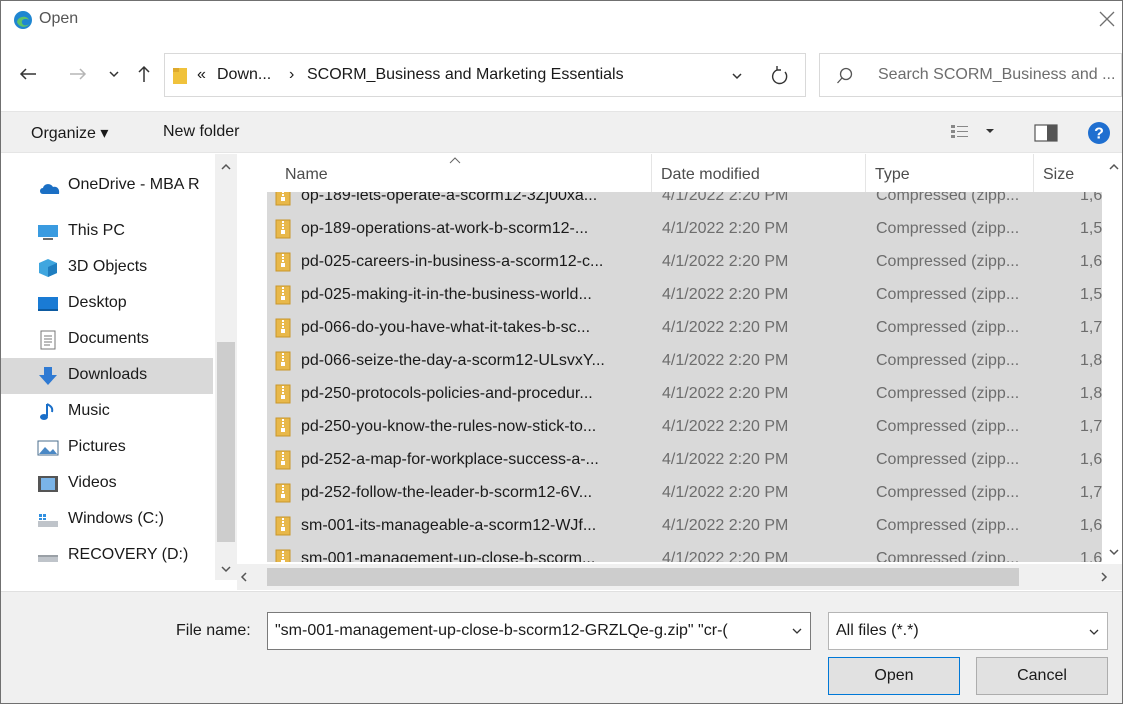 The width and height of the screenshot is (1123, 704). I want to click on nav-item-downloads: Downloads, so click(107, 376).